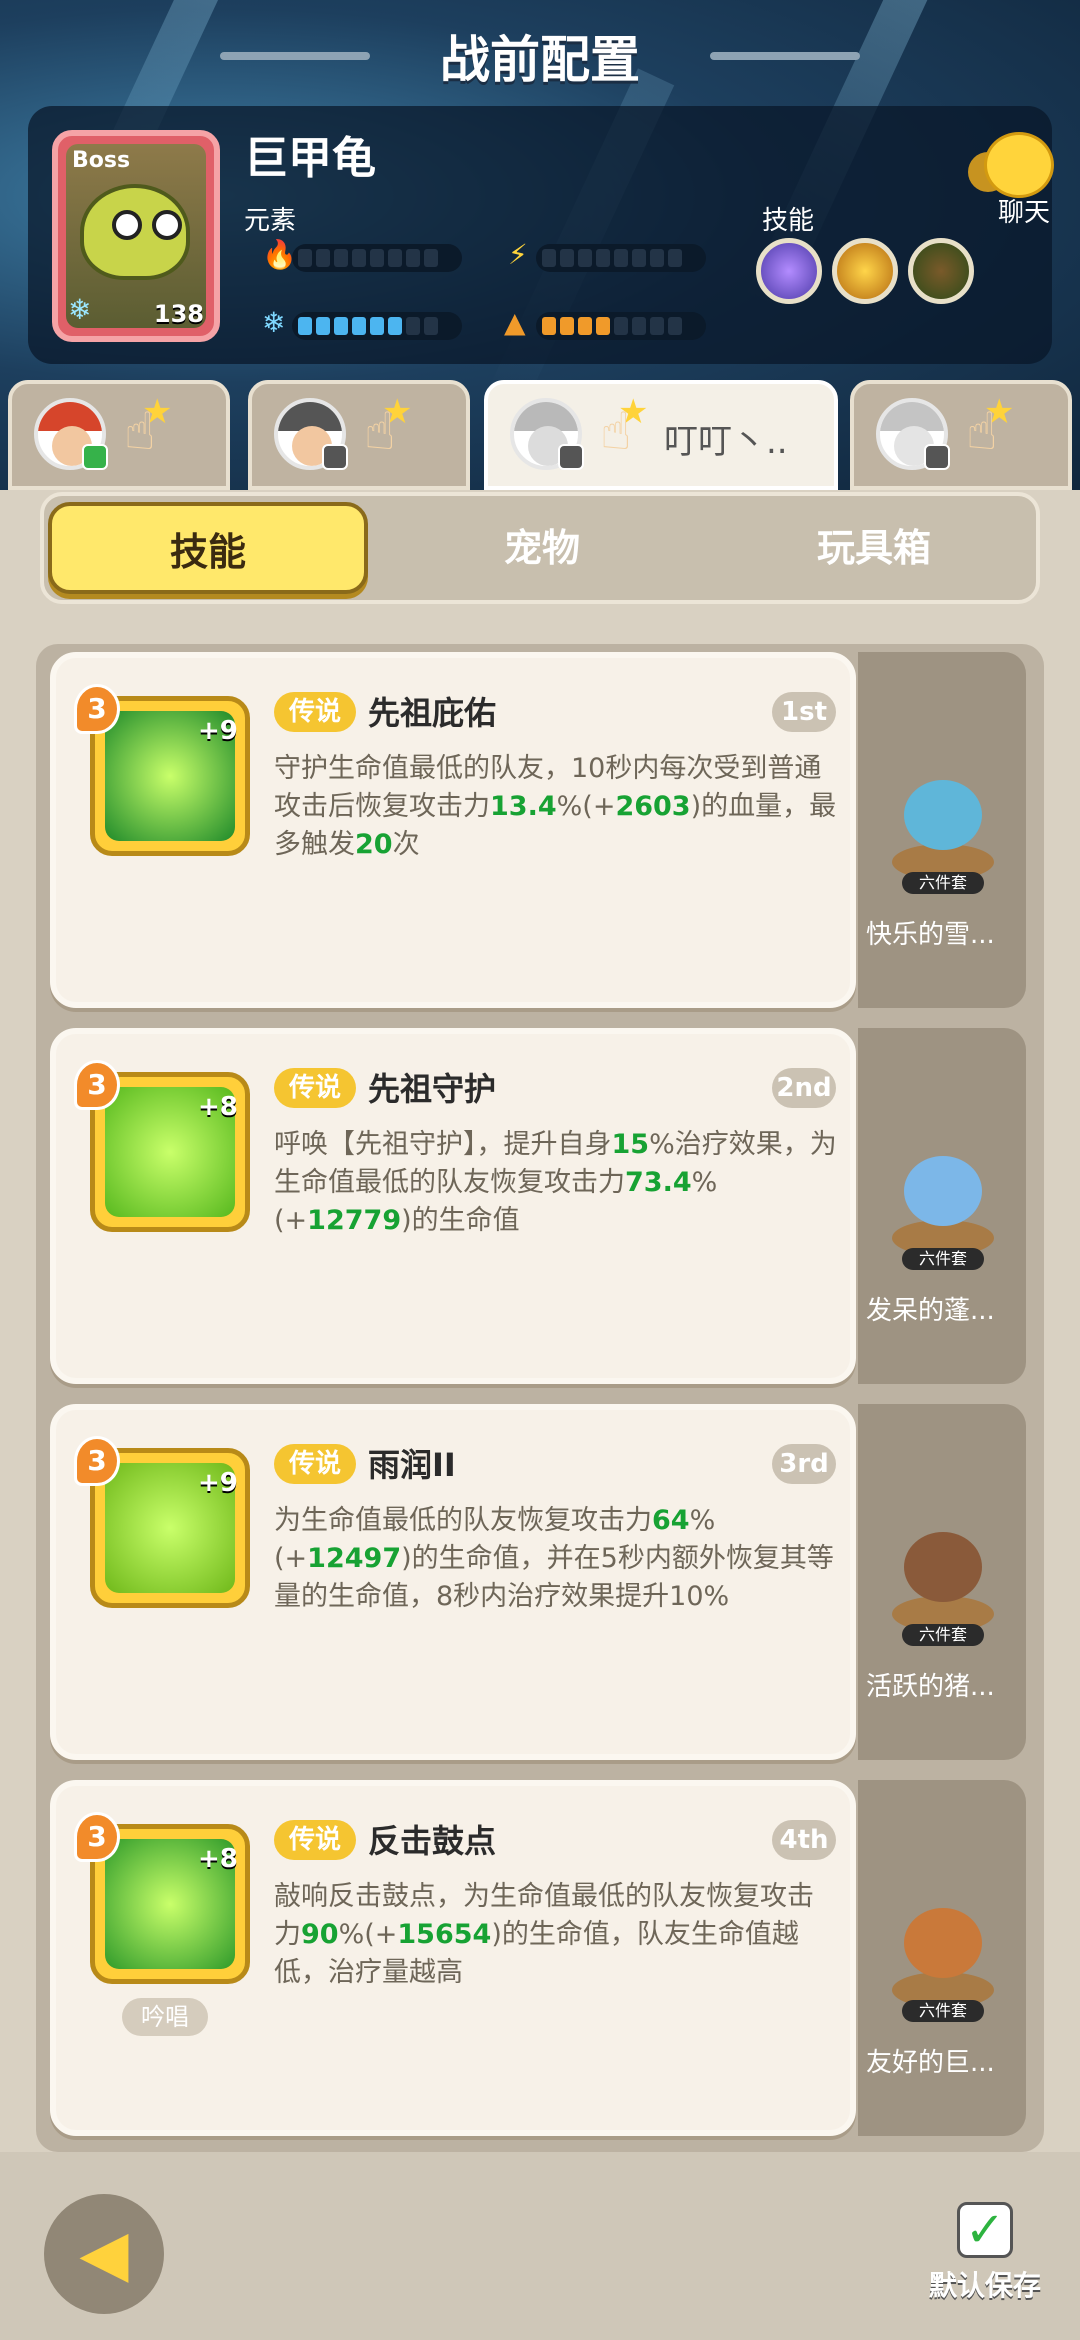  What do you see at coordinates (804, 1840) in the screenshot?
I see `skill-rank: 4th` at bounding box center [804, 1840].